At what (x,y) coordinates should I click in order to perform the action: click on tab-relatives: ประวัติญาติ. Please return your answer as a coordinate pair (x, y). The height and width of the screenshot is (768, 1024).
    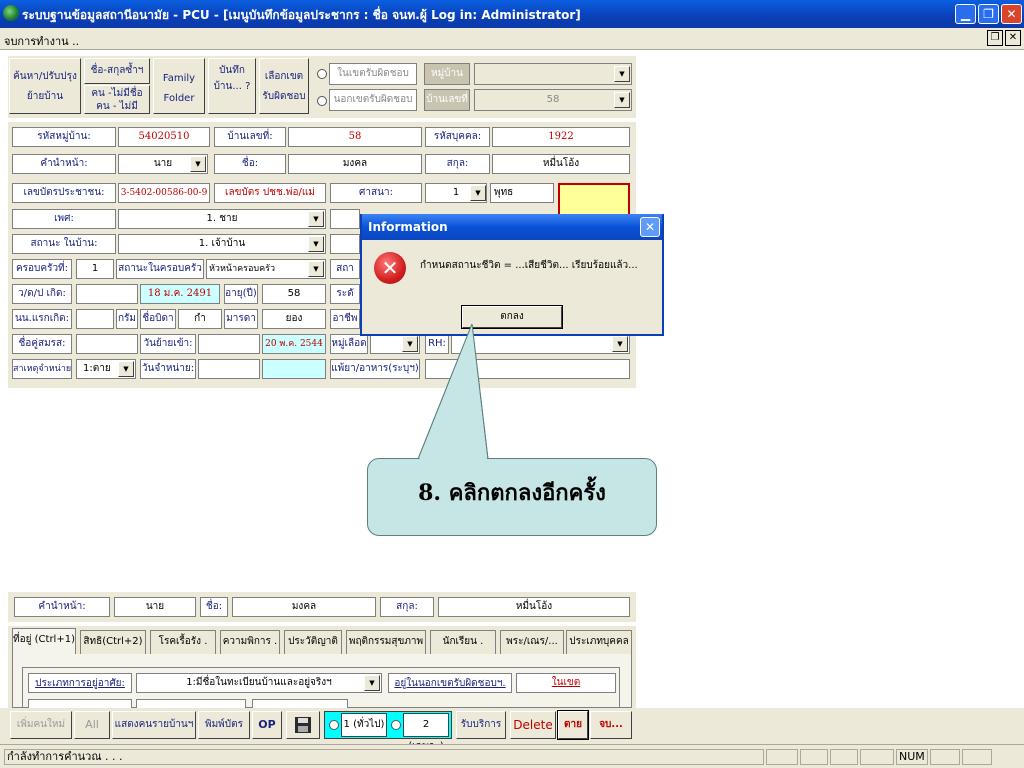
    Looking at the image, I should click on (313, 642).